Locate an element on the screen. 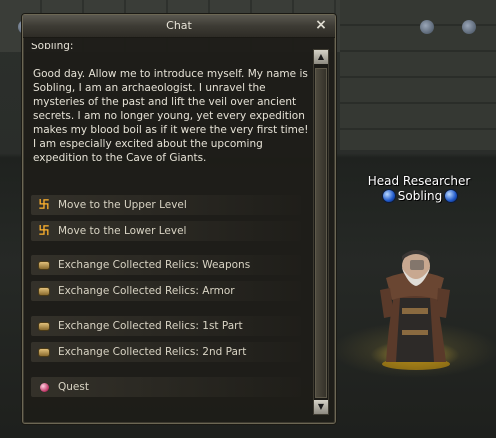 This screenshot has width=496, height=438. option-label: Move to the Lower Level is located at coordinates (122, 231).